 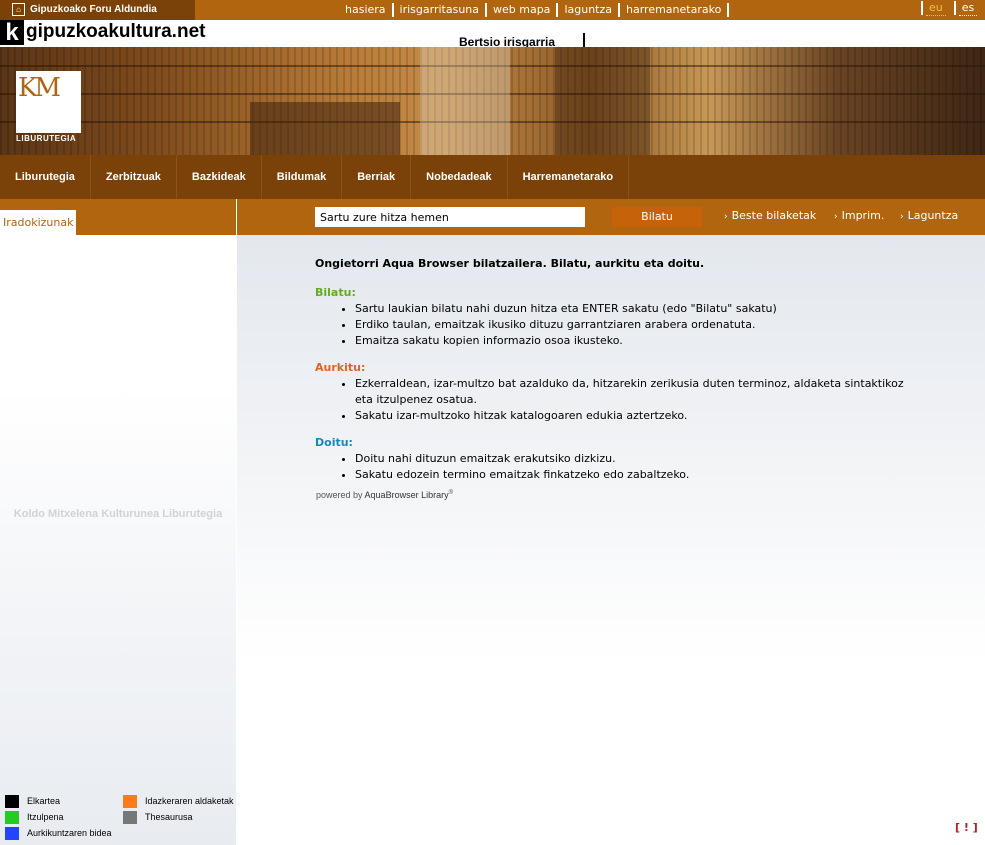 I want to click on legend-item-thesaurusa: Thesaurusa, so click(x=178, y=817).